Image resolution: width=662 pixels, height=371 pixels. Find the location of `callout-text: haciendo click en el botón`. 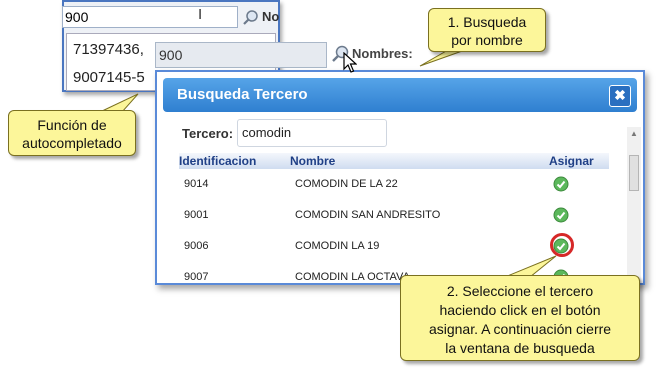

callout-text: haciendo click en el botón is located at coordinates (520, 310).